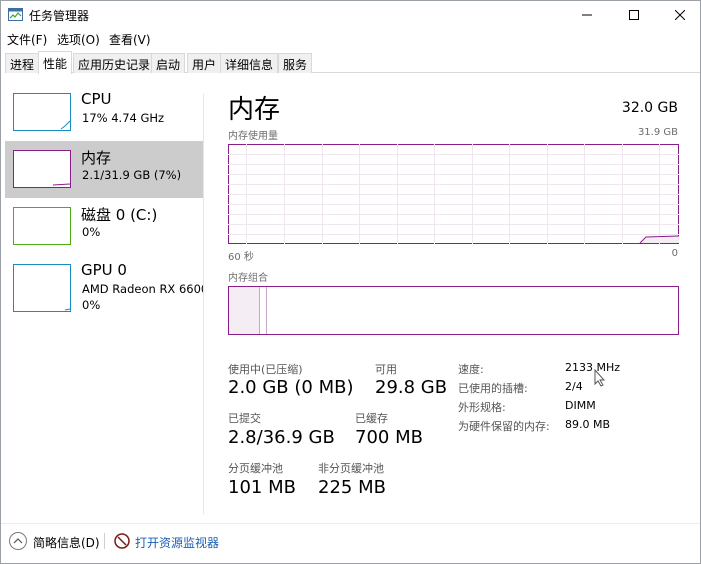 The height and width of the screenshot is (564, 701). Describe the element at coordinates (203, 304) in the screenshot. I see `panel-divider` at that location.